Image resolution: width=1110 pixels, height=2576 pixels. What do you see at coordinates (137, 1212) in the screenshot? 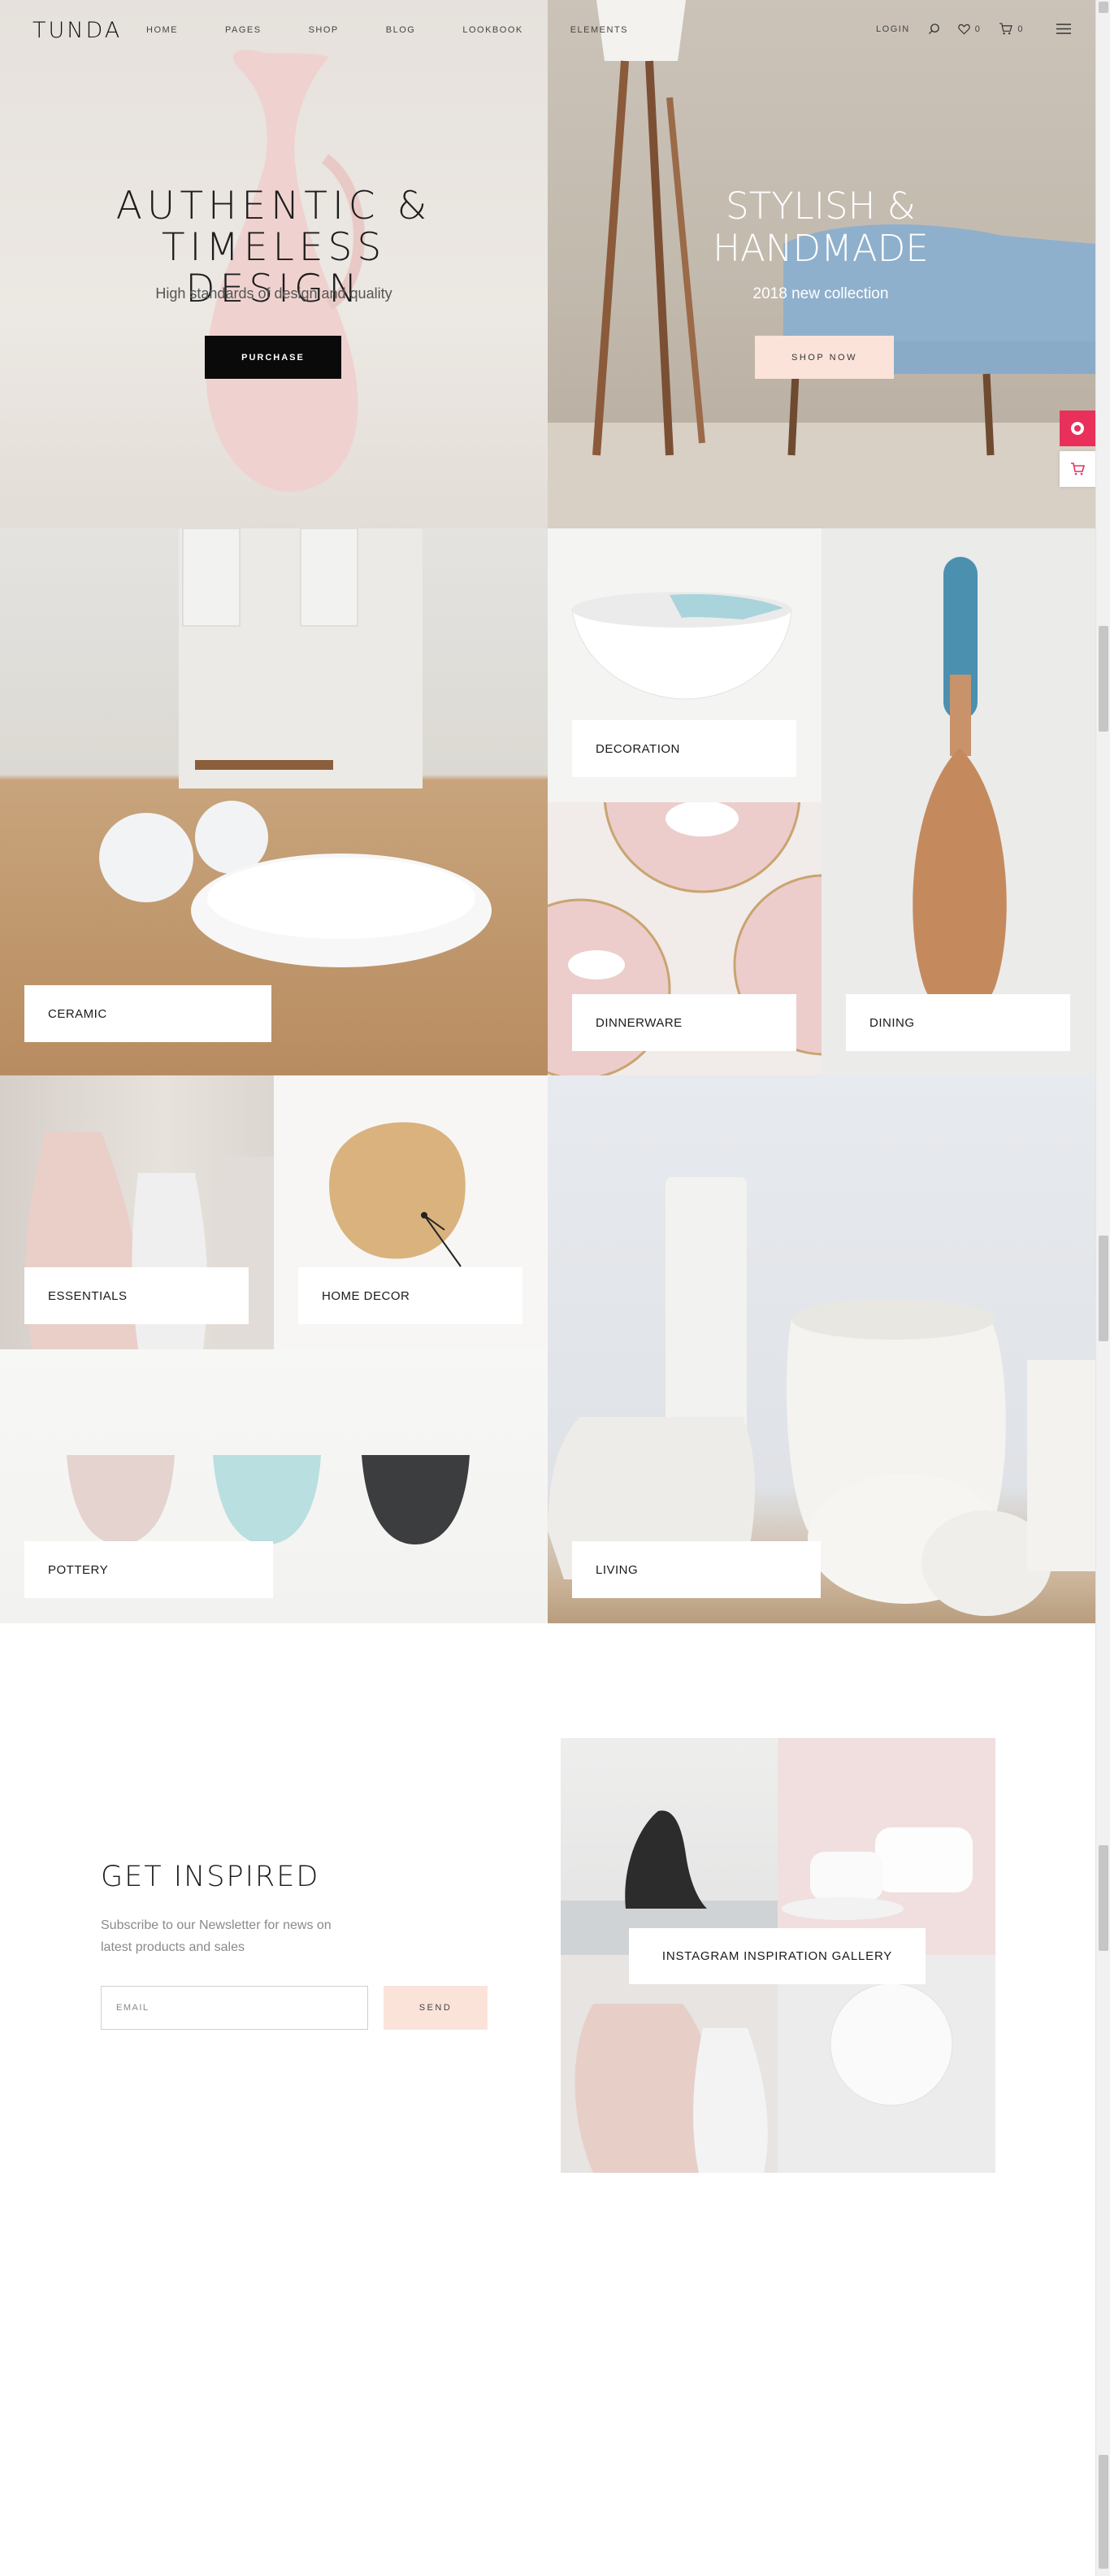
I see `category-essentials-tile: ESSENTIALS` at bounding box center [137, 1212].